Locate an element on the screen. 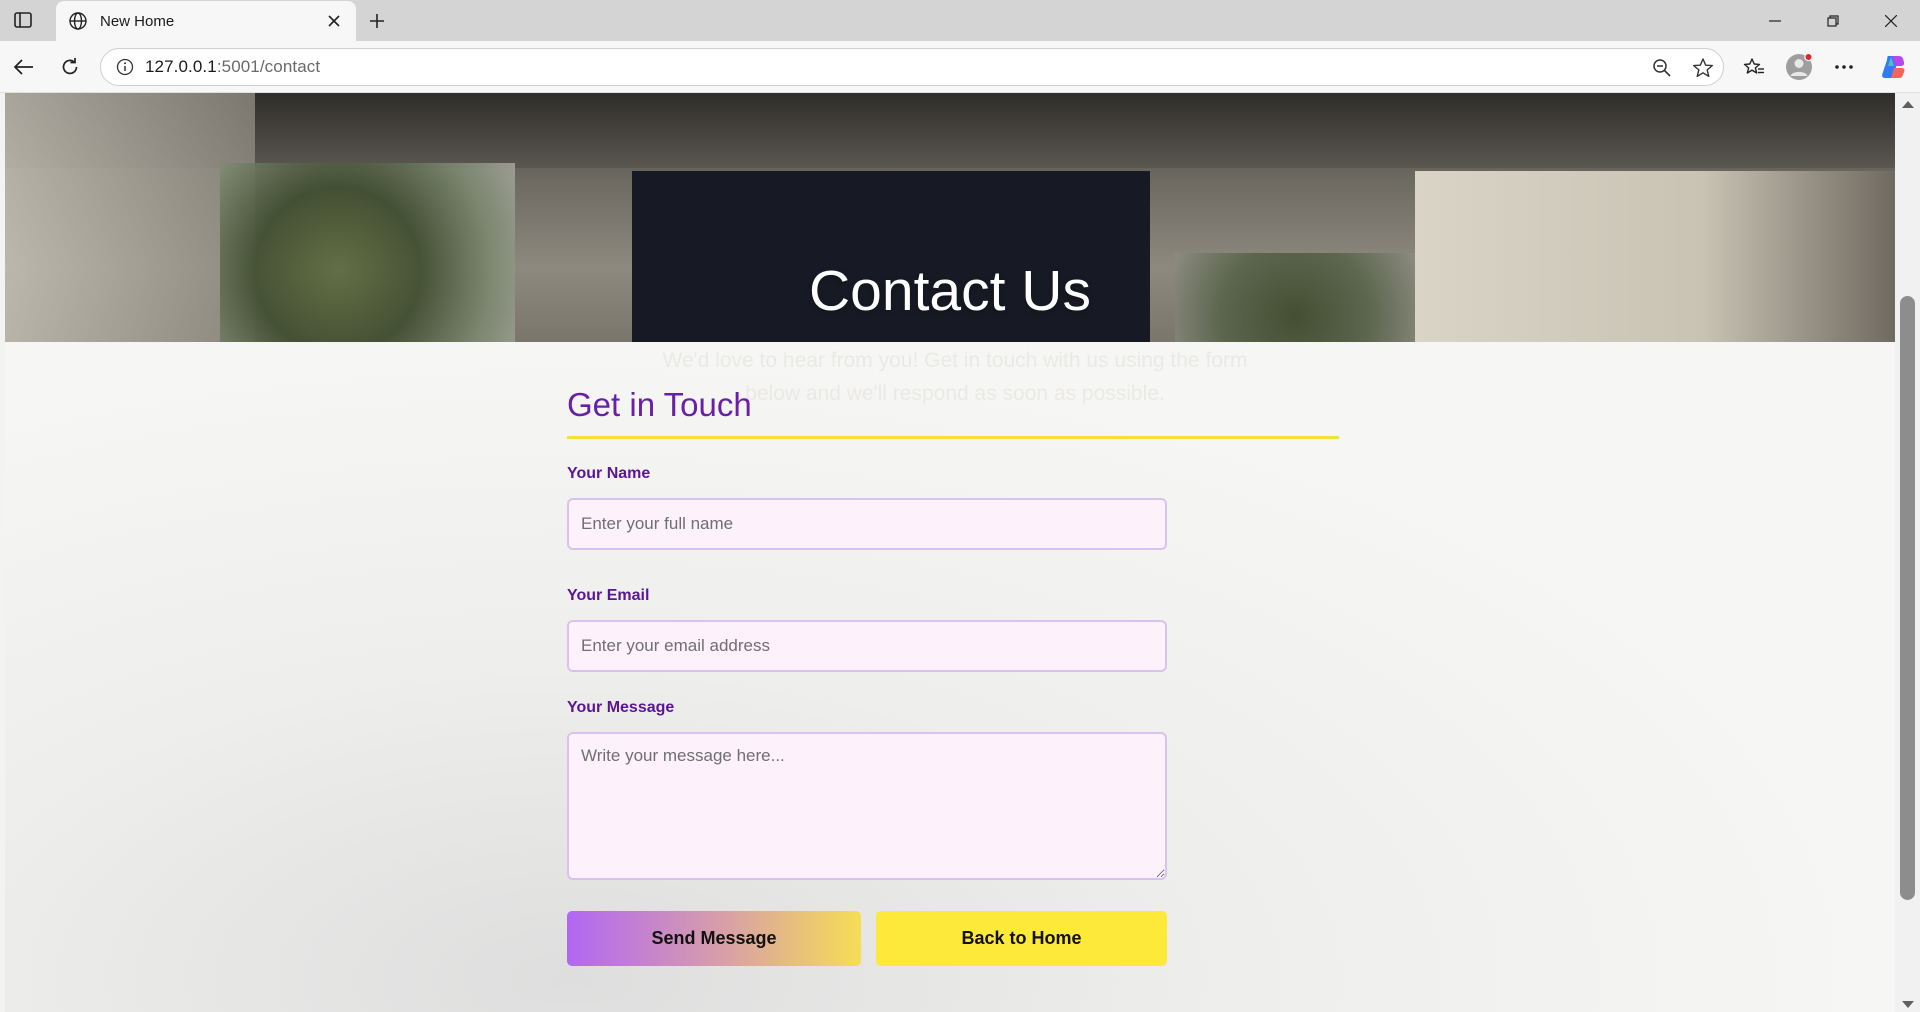 The height and width of the screenshot is (1012, 1920). back-icon is located at coordinates (24, 67).